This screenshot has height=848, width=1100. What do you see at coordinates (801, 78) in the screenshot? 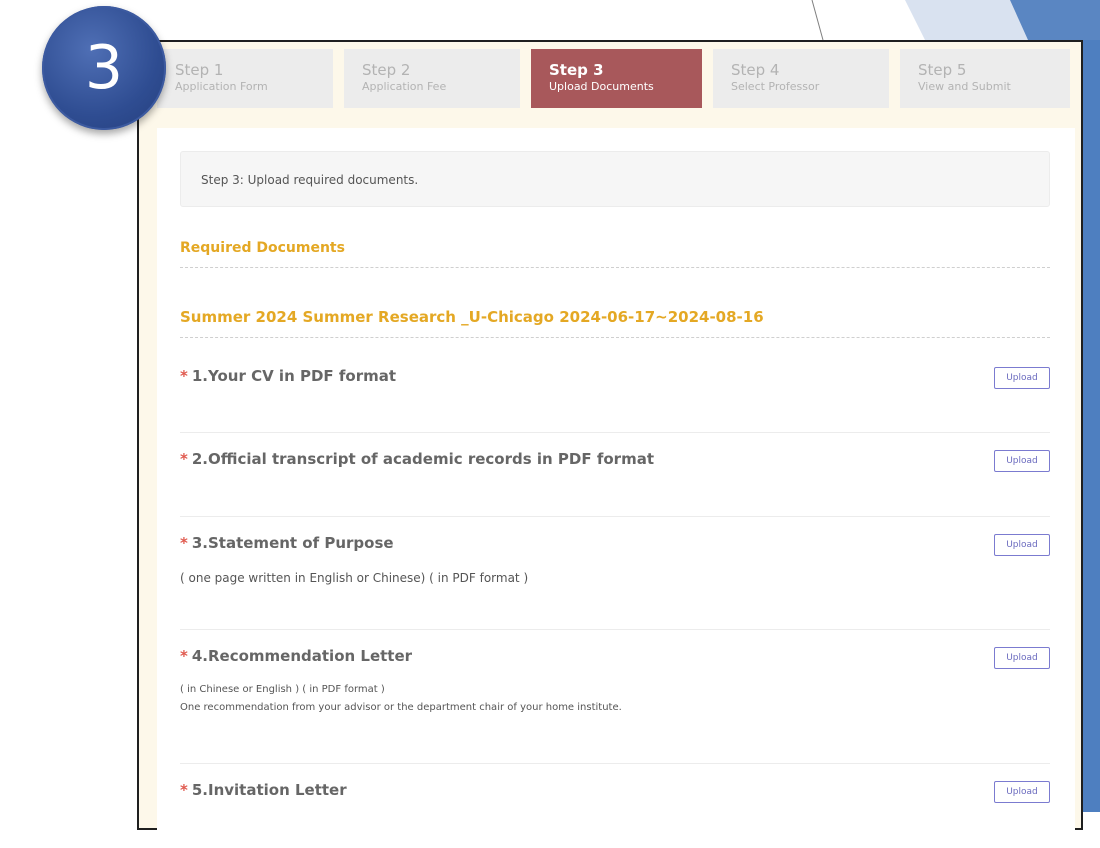
I see `step-select-professor: Step 4 Select Professor` at bounding box center [801, 78].